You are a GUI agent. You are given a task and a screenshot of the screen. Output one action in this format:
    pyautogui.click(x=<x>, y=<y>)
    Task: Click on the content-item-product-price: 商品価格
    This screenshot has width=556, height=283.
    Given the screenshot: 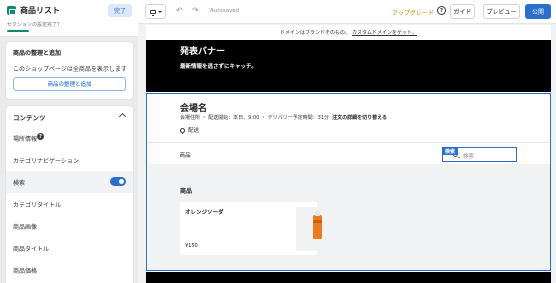 What is the action you would take?
    pyautogui.click(x=69, y=270)
    